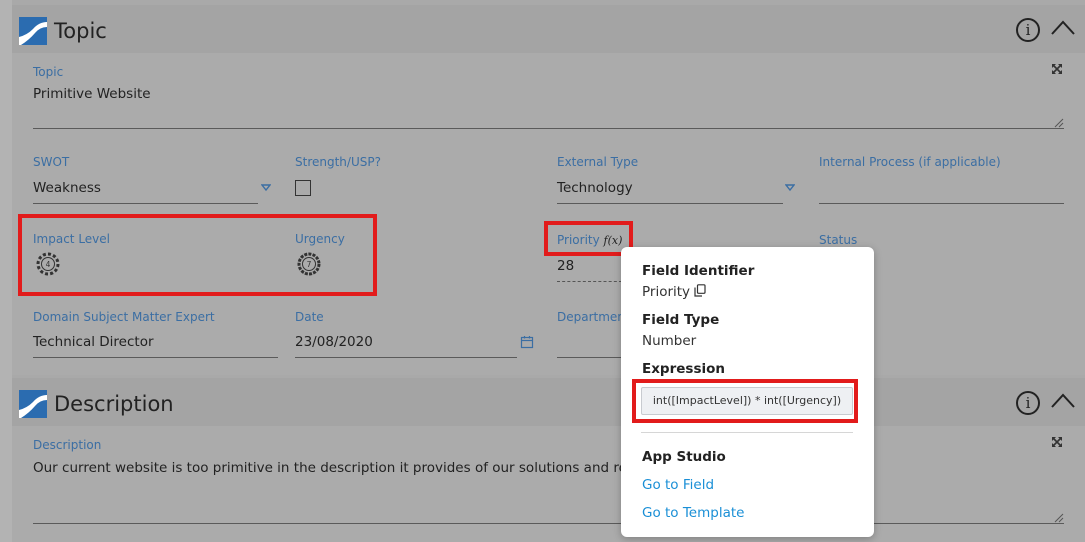  I want to click on copy-icon, so click(700, 290).